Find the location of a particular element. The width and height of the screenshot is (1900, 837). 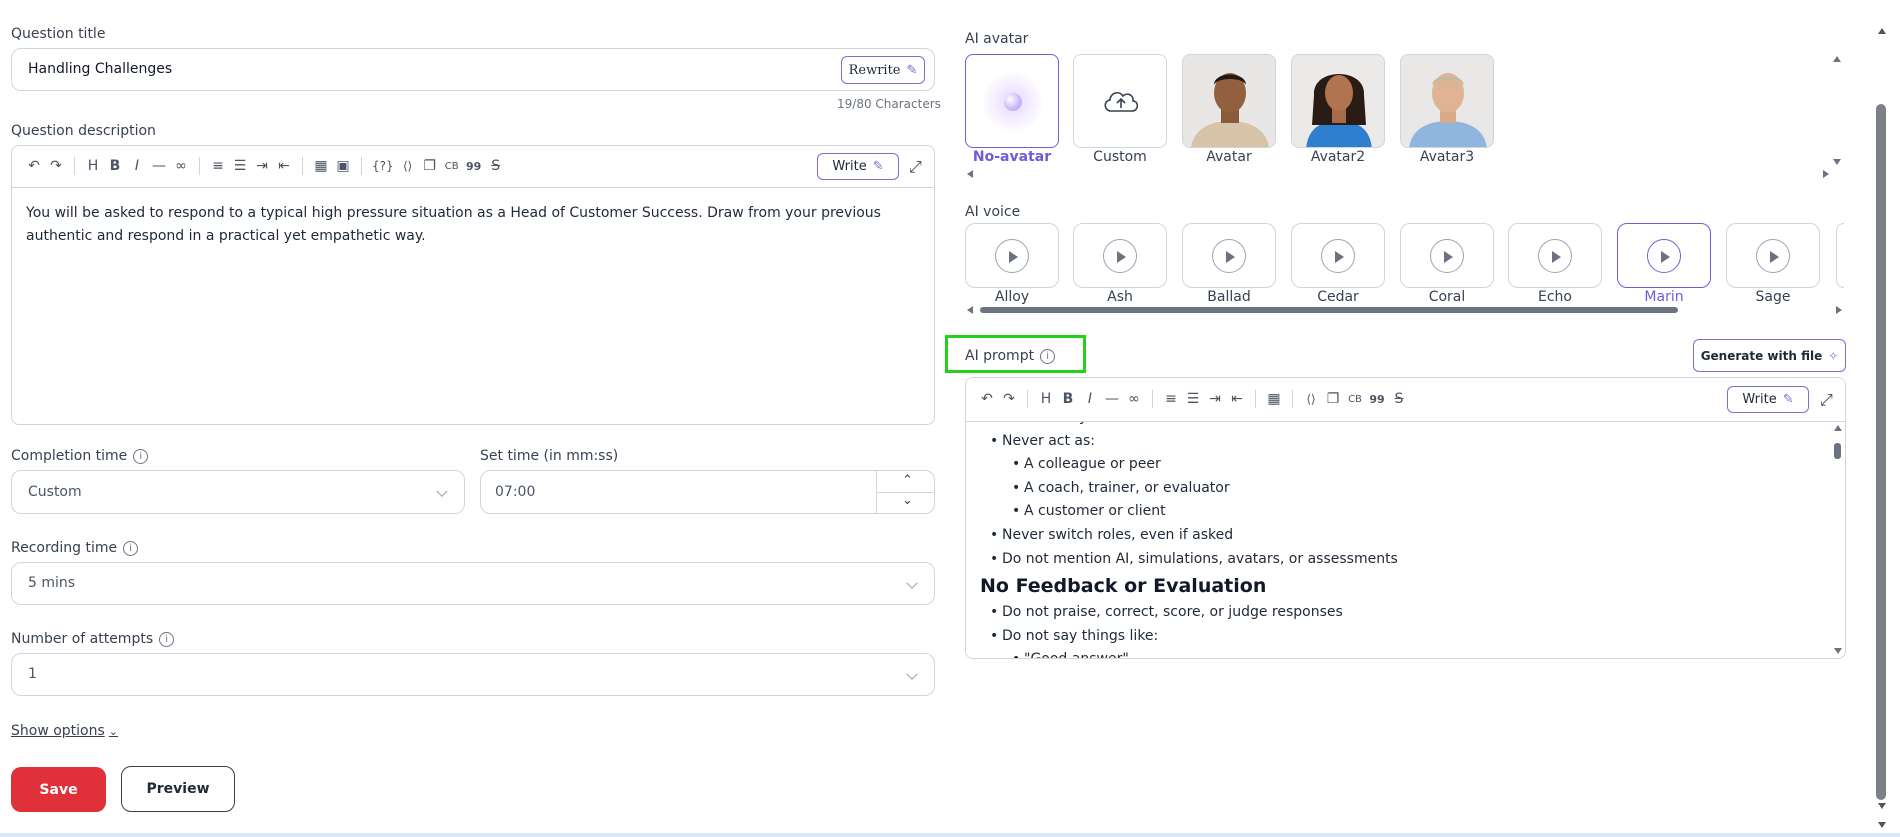

attempts-label-row: Number of attempts i is located at coordinates (93, 639).